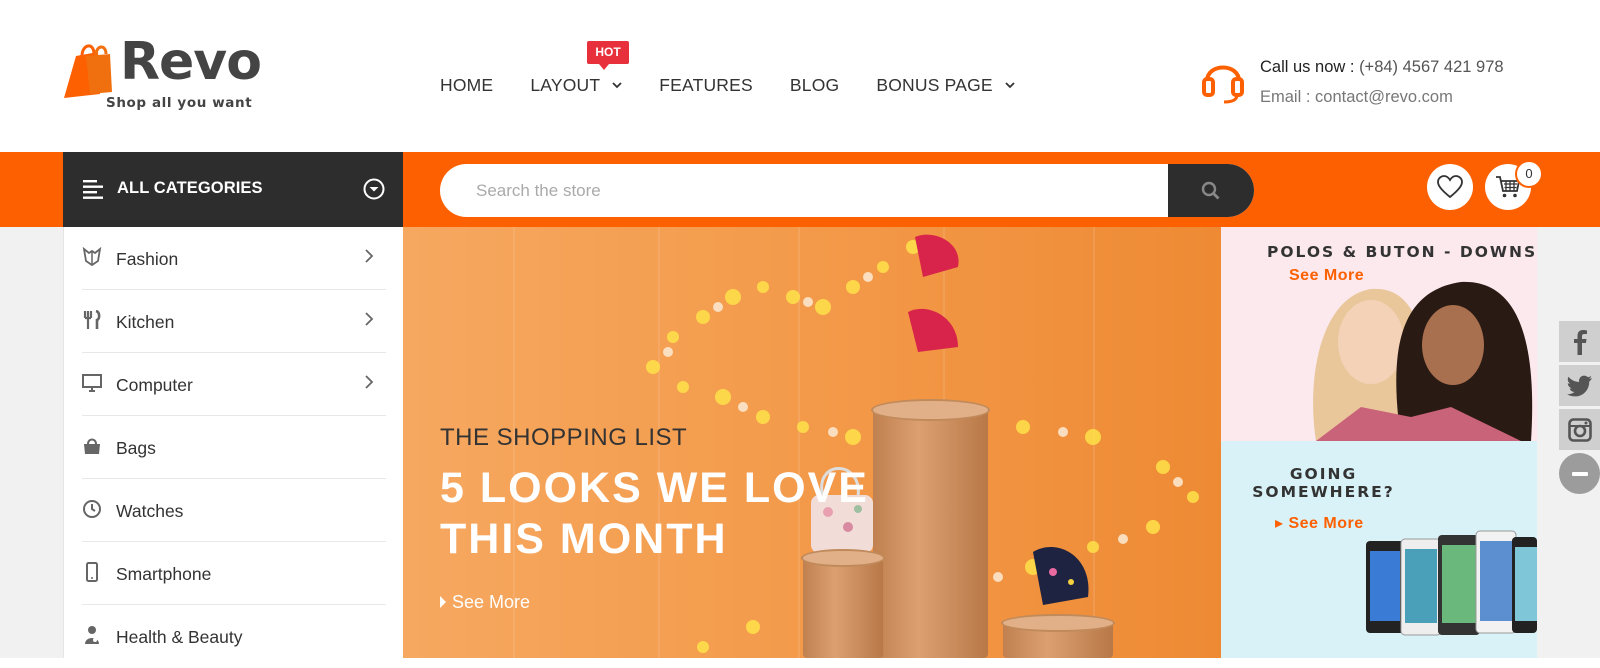 The height and width of the screenshot is (668, 1600). I want to click on nav-features-label: FEATURES, so click(706, 84).